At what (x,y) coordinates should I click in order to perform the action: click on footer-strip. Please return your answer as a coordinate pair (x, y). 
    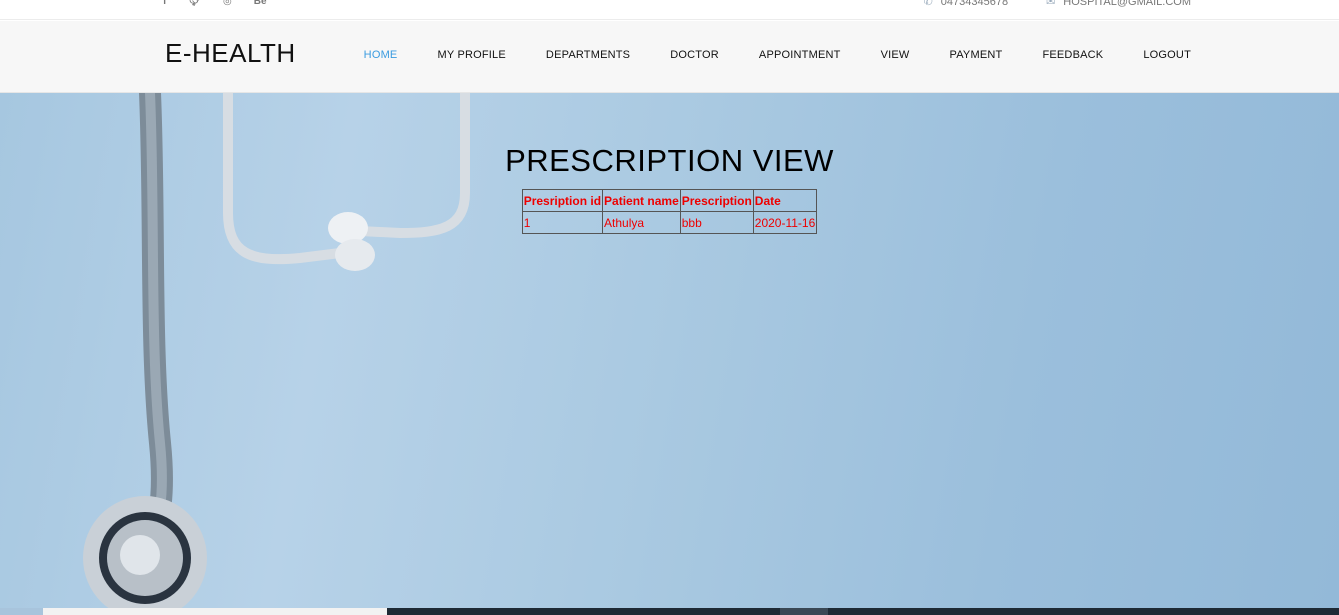
    Looking at the image, I should click on (669, 611).